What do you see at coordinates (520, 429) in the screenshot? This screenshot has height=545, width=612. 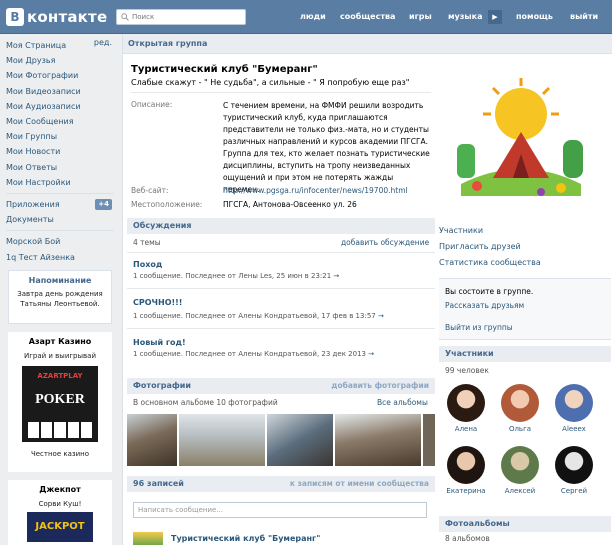 I see `member-name: Ольга` at bounding box center [520, 429].